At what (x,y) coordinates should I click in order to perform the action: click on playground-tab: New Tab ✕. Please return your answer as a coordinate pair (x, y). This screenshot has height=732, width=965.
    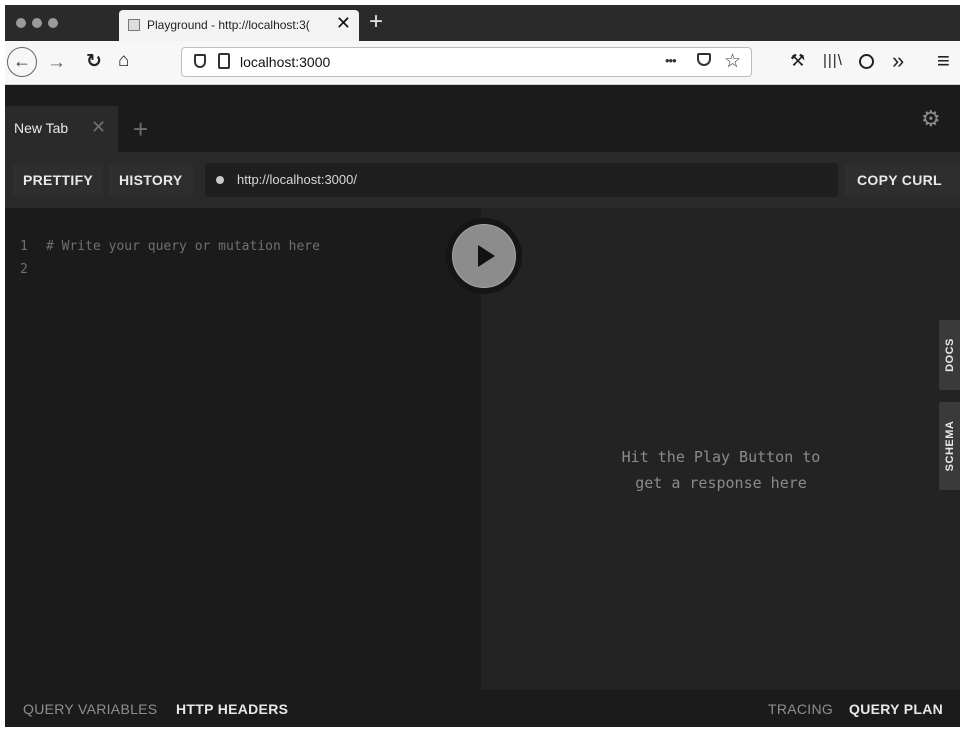
    Looking at the image, I should click on (61, 129).